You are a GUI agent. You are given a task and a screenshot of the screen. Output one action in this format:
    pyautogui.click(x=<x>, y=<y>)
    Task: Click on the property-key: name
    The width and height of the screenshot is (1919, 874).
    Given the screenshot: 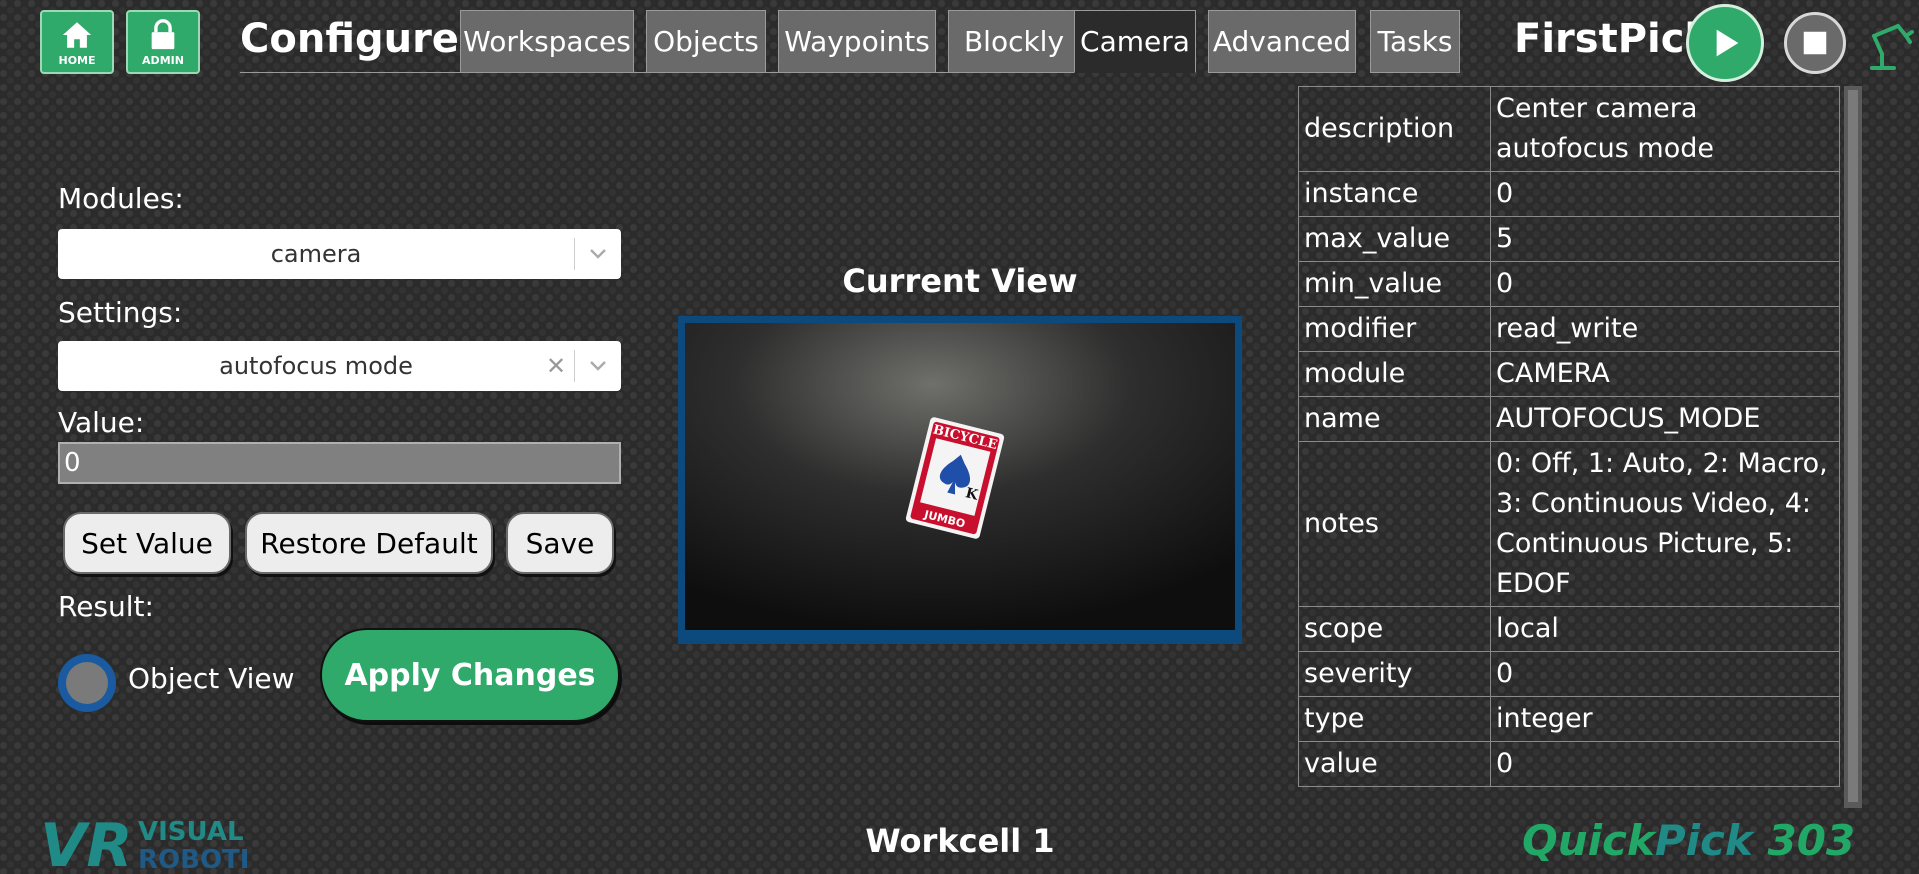 What is the action you would take?
    pyautogui.click(x=1394, y=419)
    